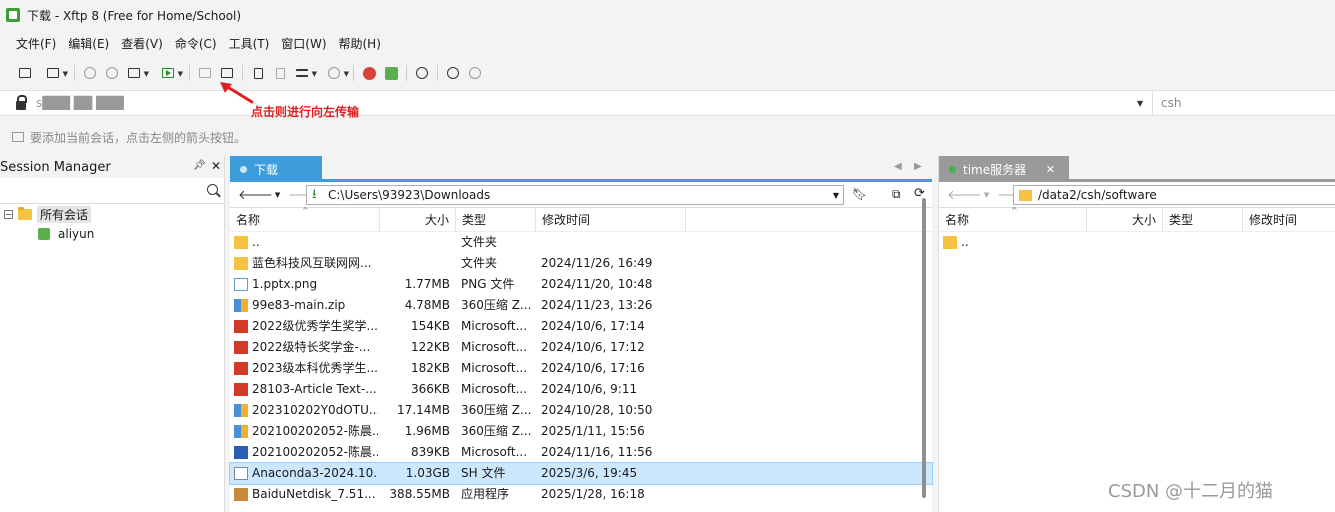 This screenshot has height=512, width=1335. Describe the element at coordinates (25, 73) in the screenshot. I see `new-session-button` at that location.